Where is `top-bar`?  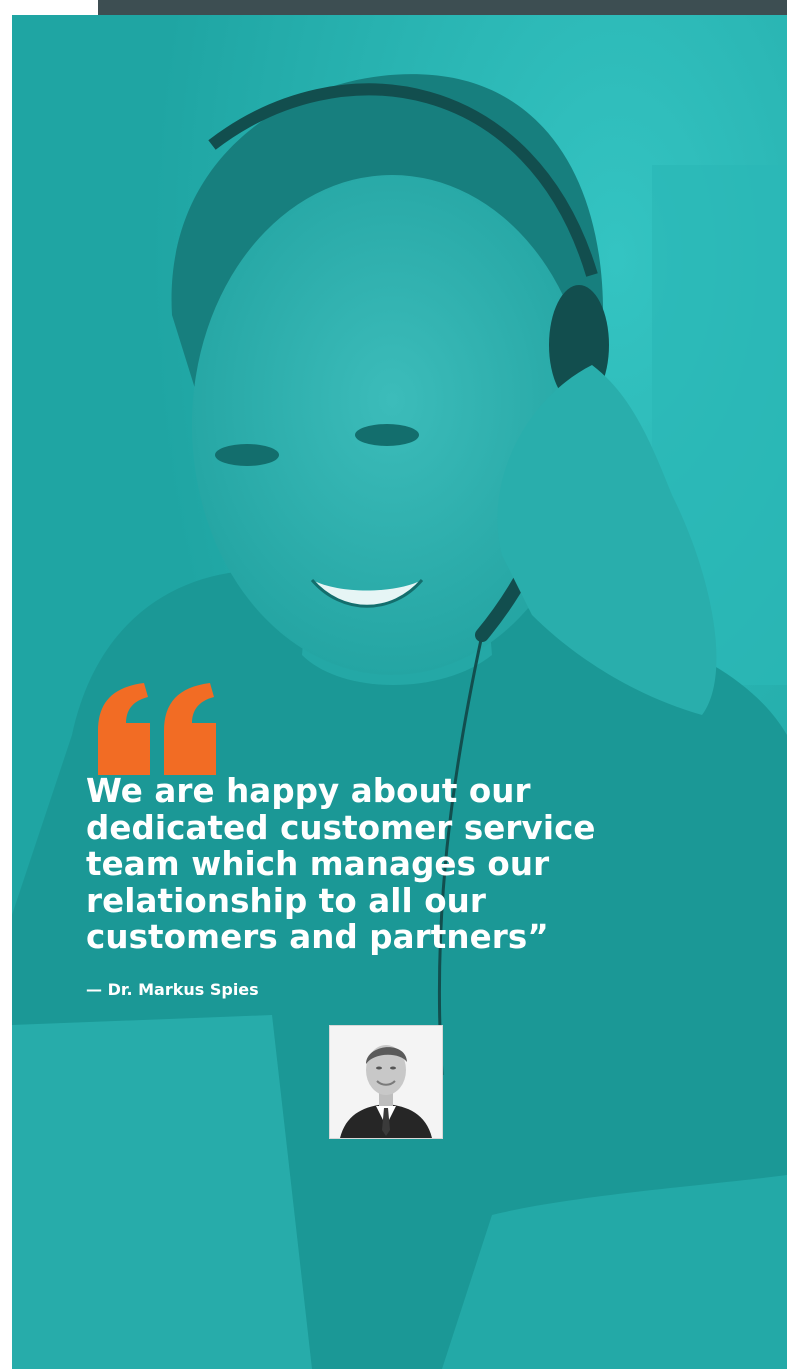
top-bar is located at coordinates (442, 7).